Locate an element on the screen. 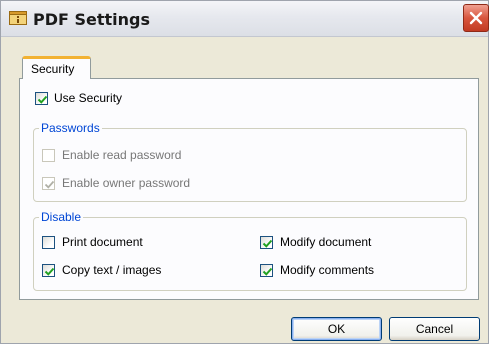  enable-read-password-checkbox is located at coordinates (48, 155).